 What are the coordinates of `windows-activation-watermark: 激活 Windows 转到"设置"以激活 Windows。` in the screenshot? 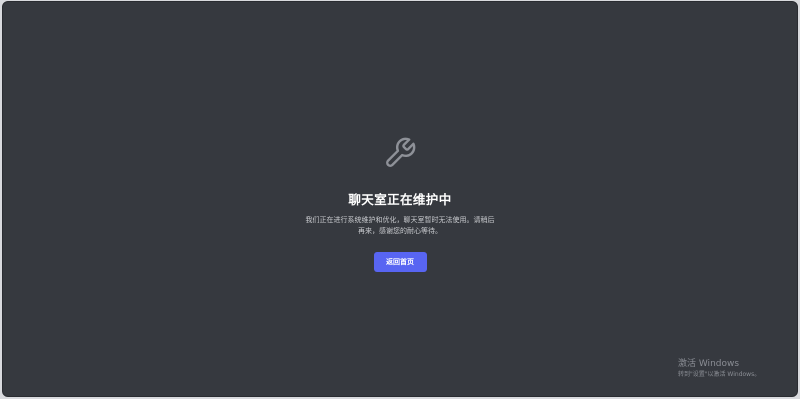 It's located at (719, 368).